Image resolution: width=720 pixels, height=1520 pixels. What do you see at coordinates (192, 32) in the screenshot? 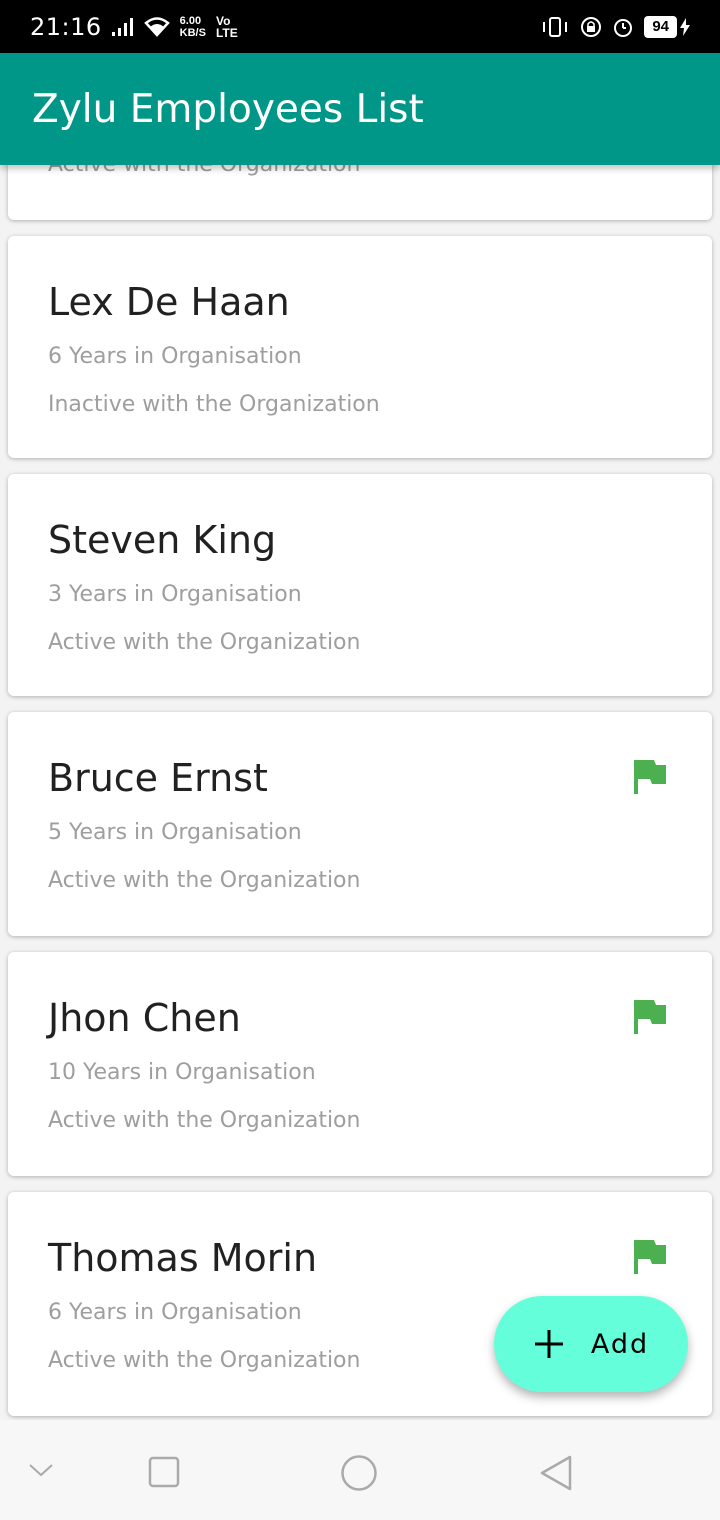
I see `speed-unit: KB/S` at bounding box center [192, 32].